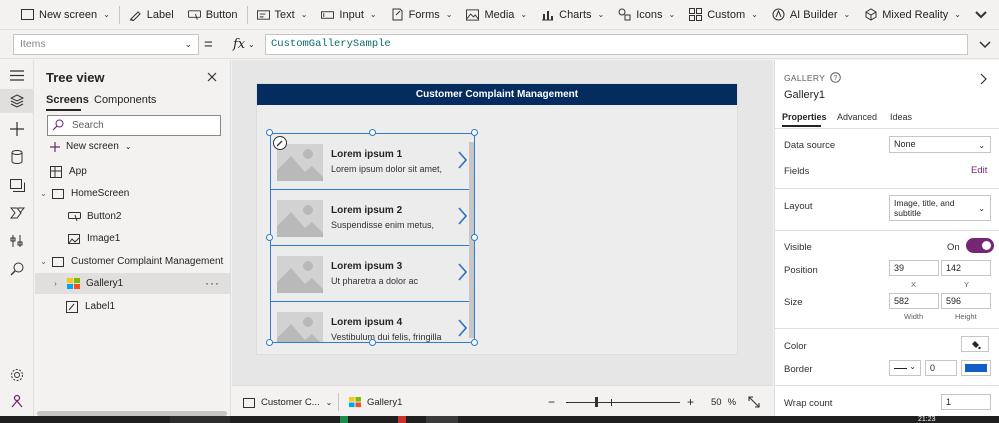 Image resolution: width=999 pixels, height=423 pixels. I want to click on screen-icon, so click(58, 194).